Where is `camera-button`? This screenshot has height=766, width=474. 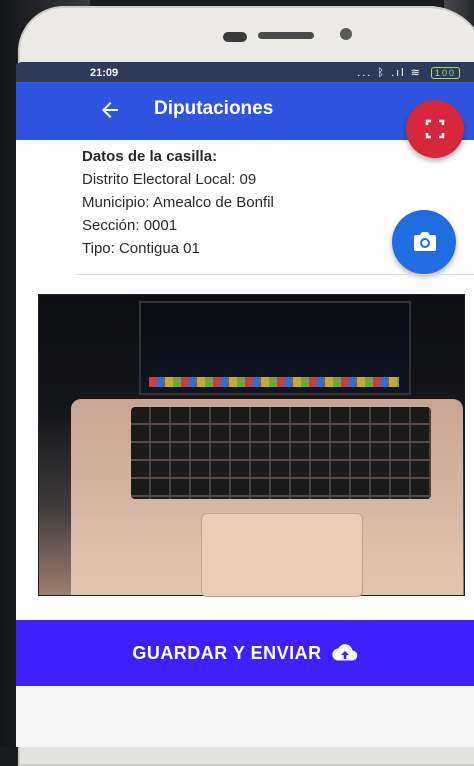
camera-button is located at coordinates (424, 242).